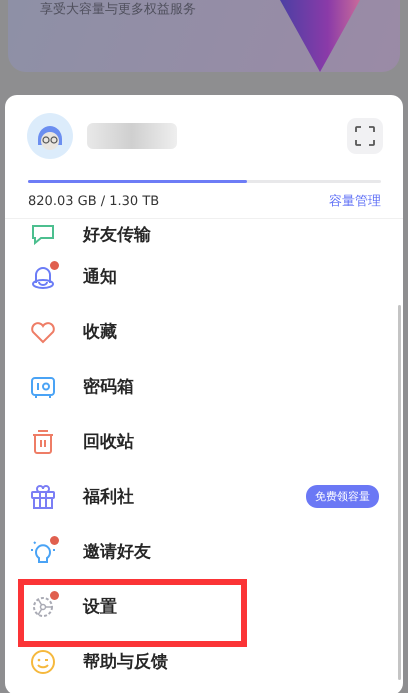 The width and height of the screenshot is (408, 693). I want to click on menu-item: 帮助与反馈, so click(231, 661).